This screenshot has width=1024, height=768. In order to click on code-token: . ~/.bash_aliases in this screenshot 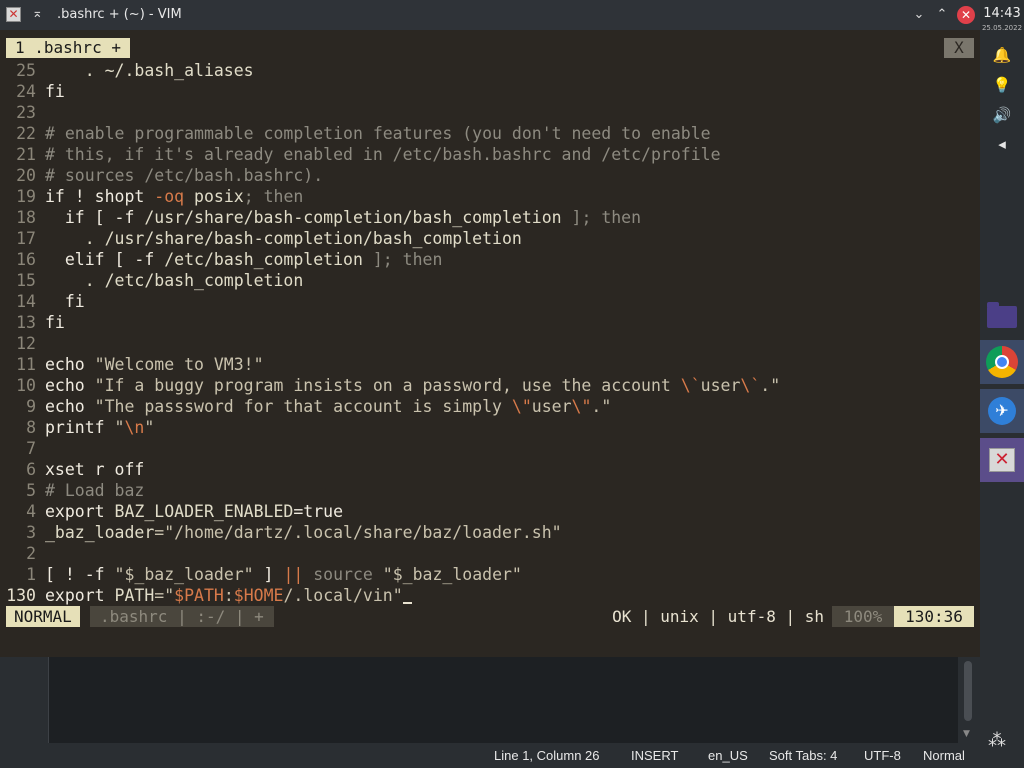, I will do `click(149, 70)`.